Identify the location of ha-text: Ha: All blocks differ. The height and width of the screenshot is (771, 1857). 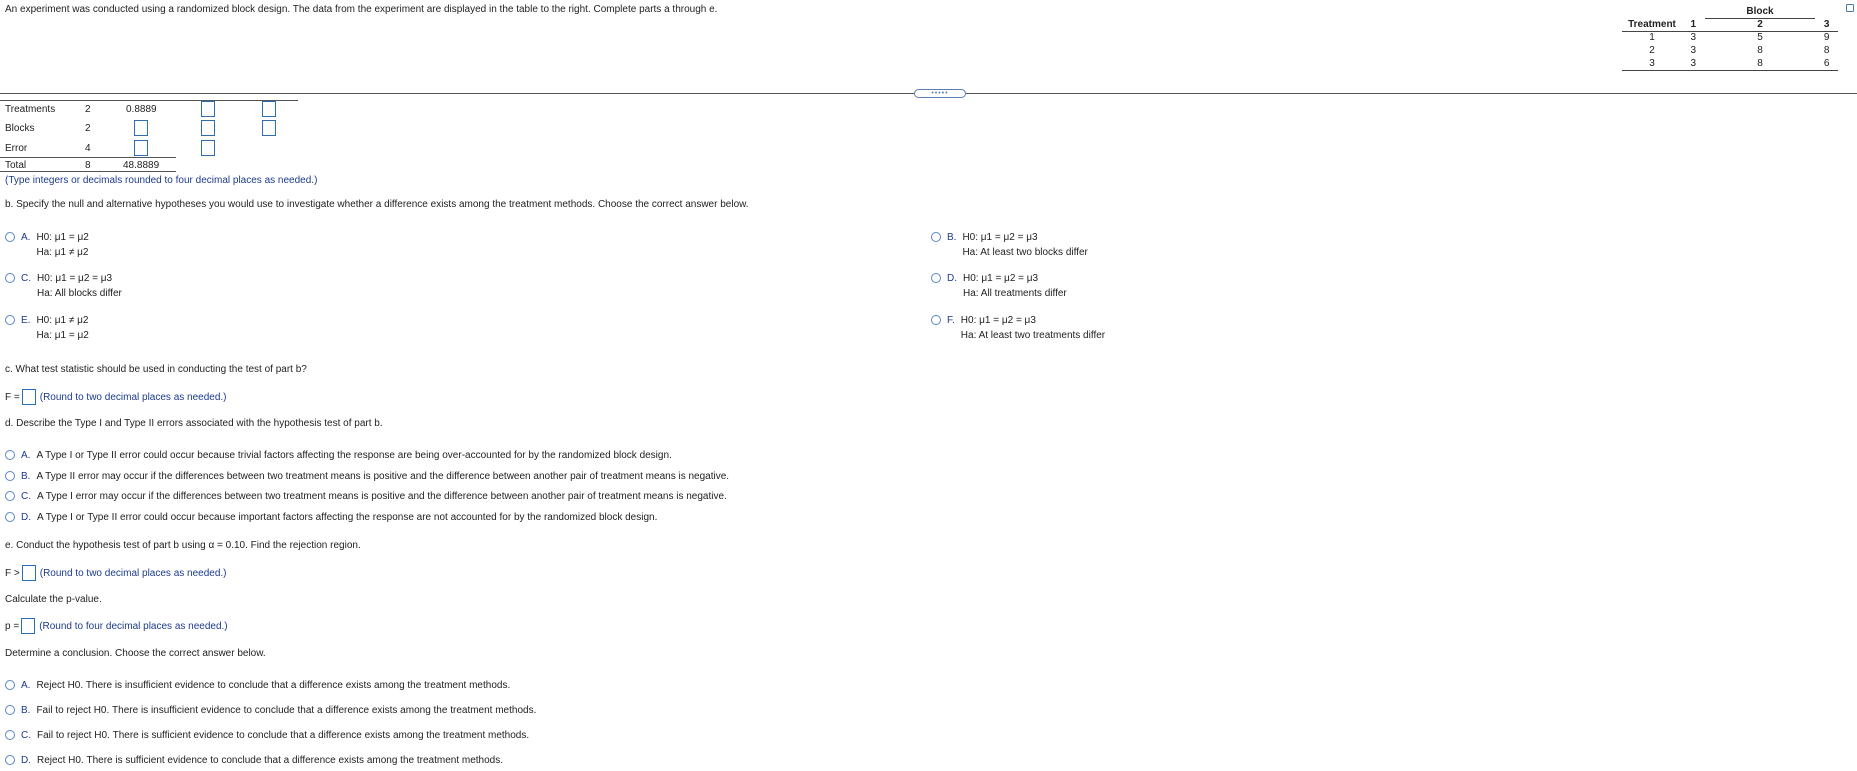
(79, 293).